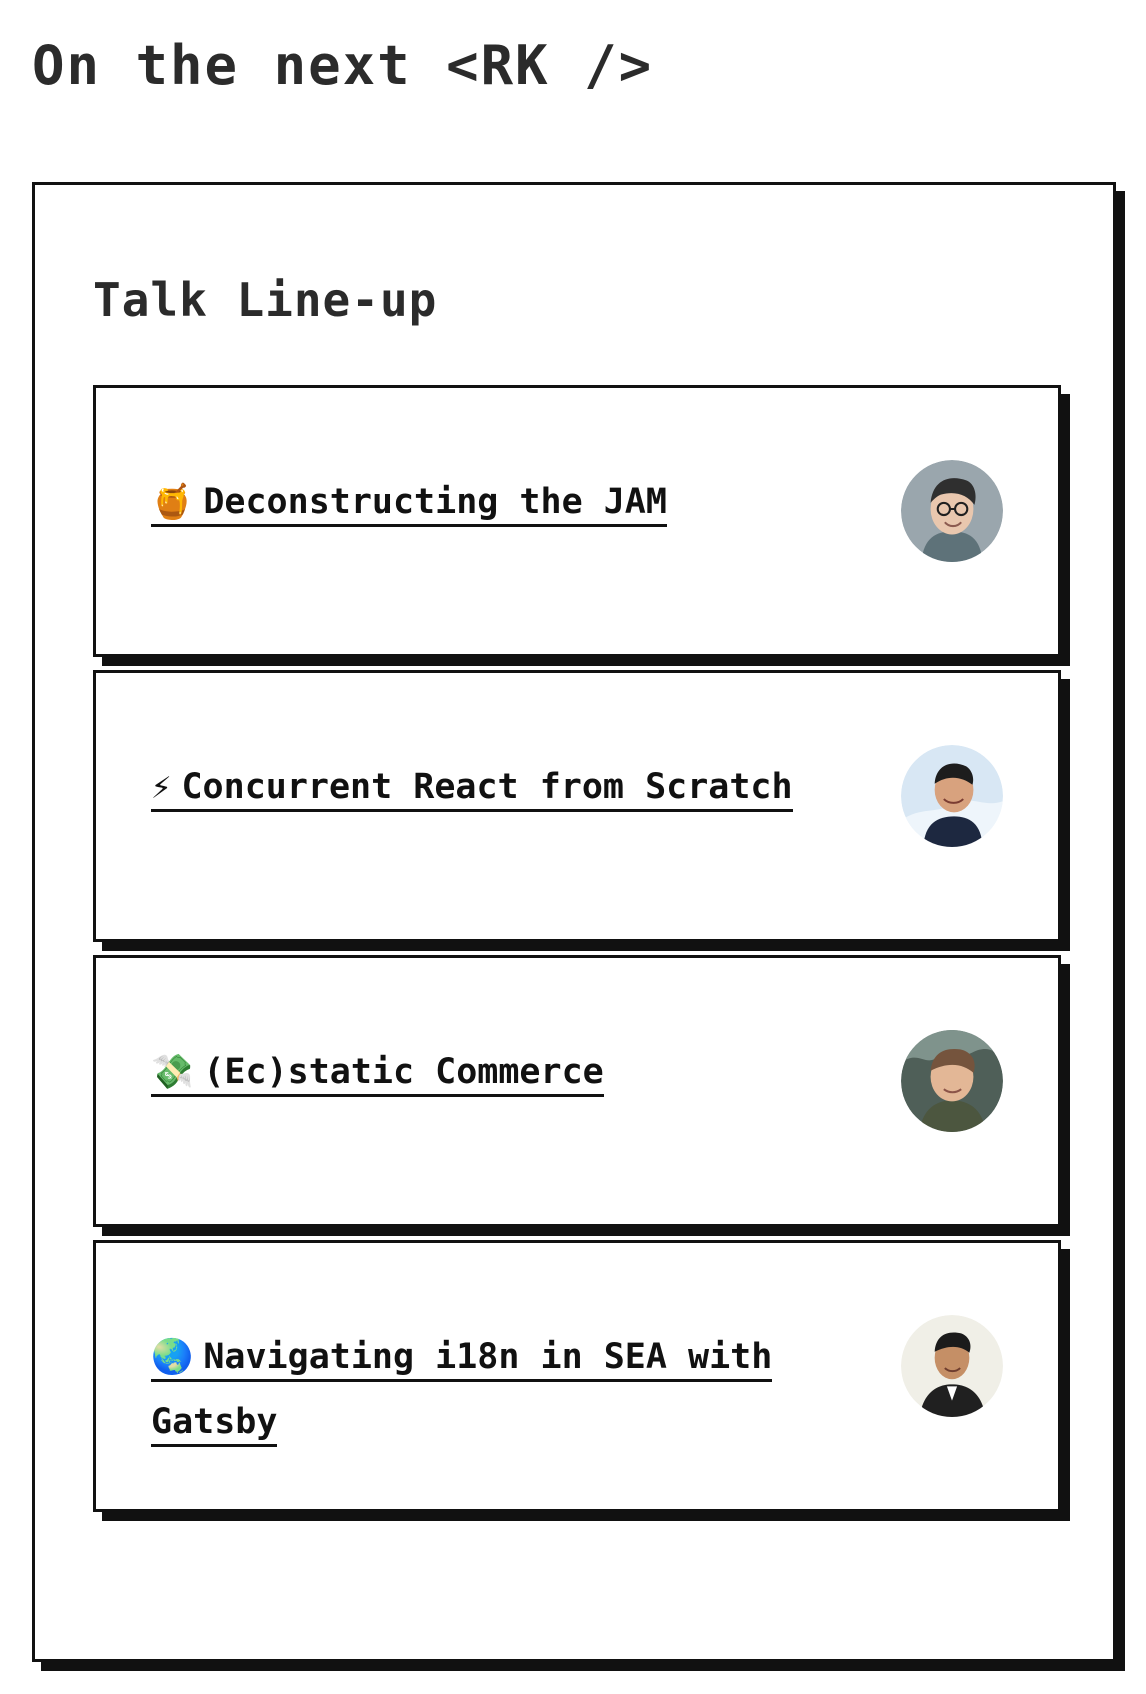 The image size is (1146, 1694). I want to click on talk-lineup-title: Talk Line-up, so click(265, 300).